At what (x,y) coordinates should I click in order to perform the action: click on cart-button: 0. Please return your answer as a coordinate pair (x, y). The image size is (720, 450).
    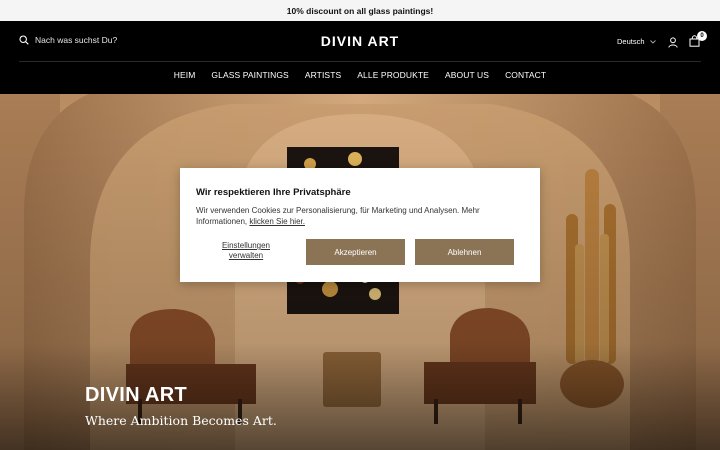
    Looking at the image, I should click on (698, 41).